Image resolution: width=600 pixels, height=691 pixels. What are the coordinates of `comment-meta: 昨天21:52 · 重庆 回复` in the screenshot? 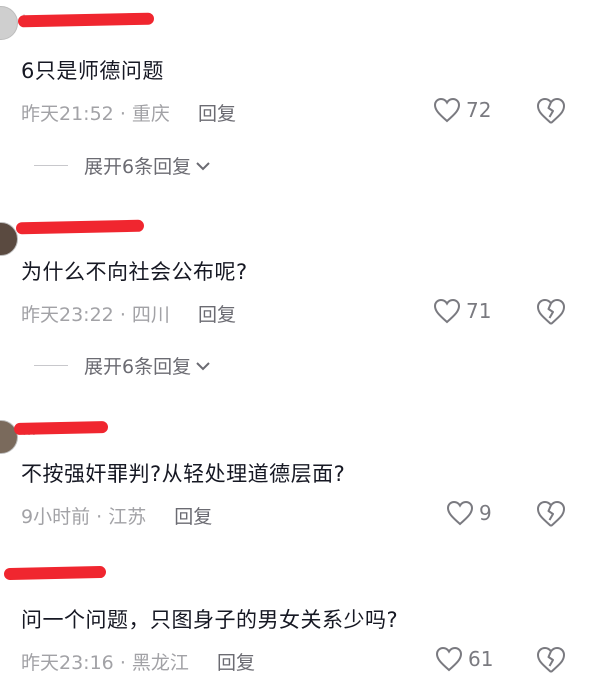 It's located at (128, 112).